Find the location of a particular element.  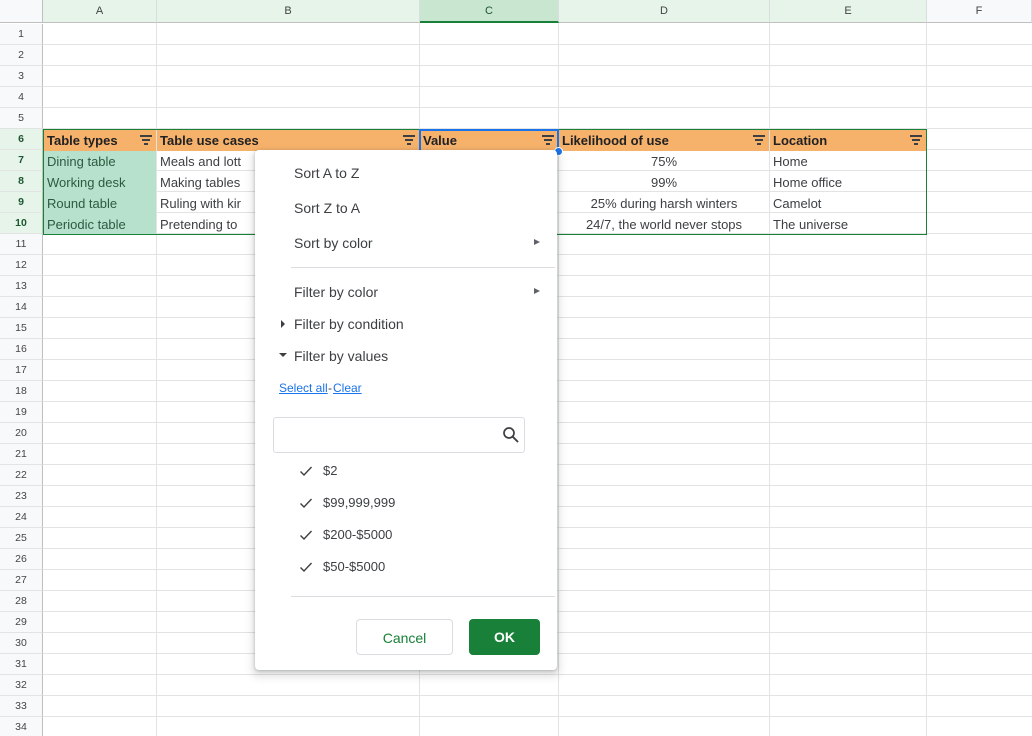

row-header-34: 34 is located at coordinates (21, 726).